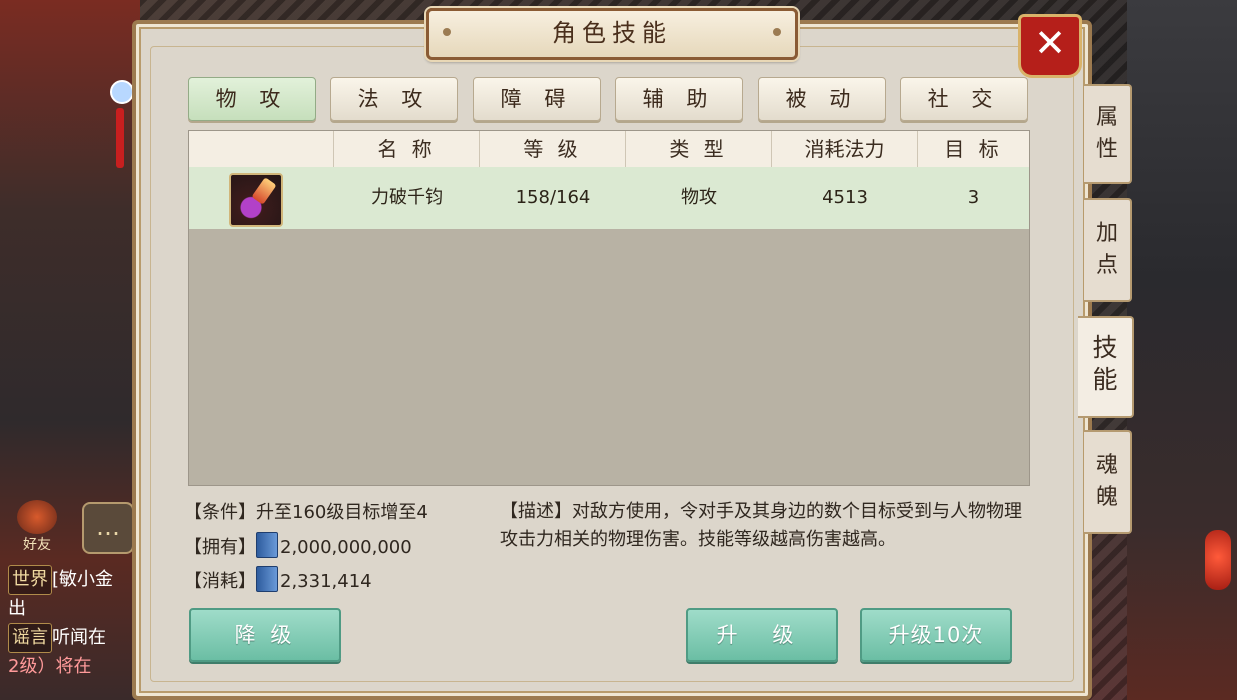 The height and width of the screenshot is (700, 1237). I want to click on lantern-icon, so click(1218, 560).